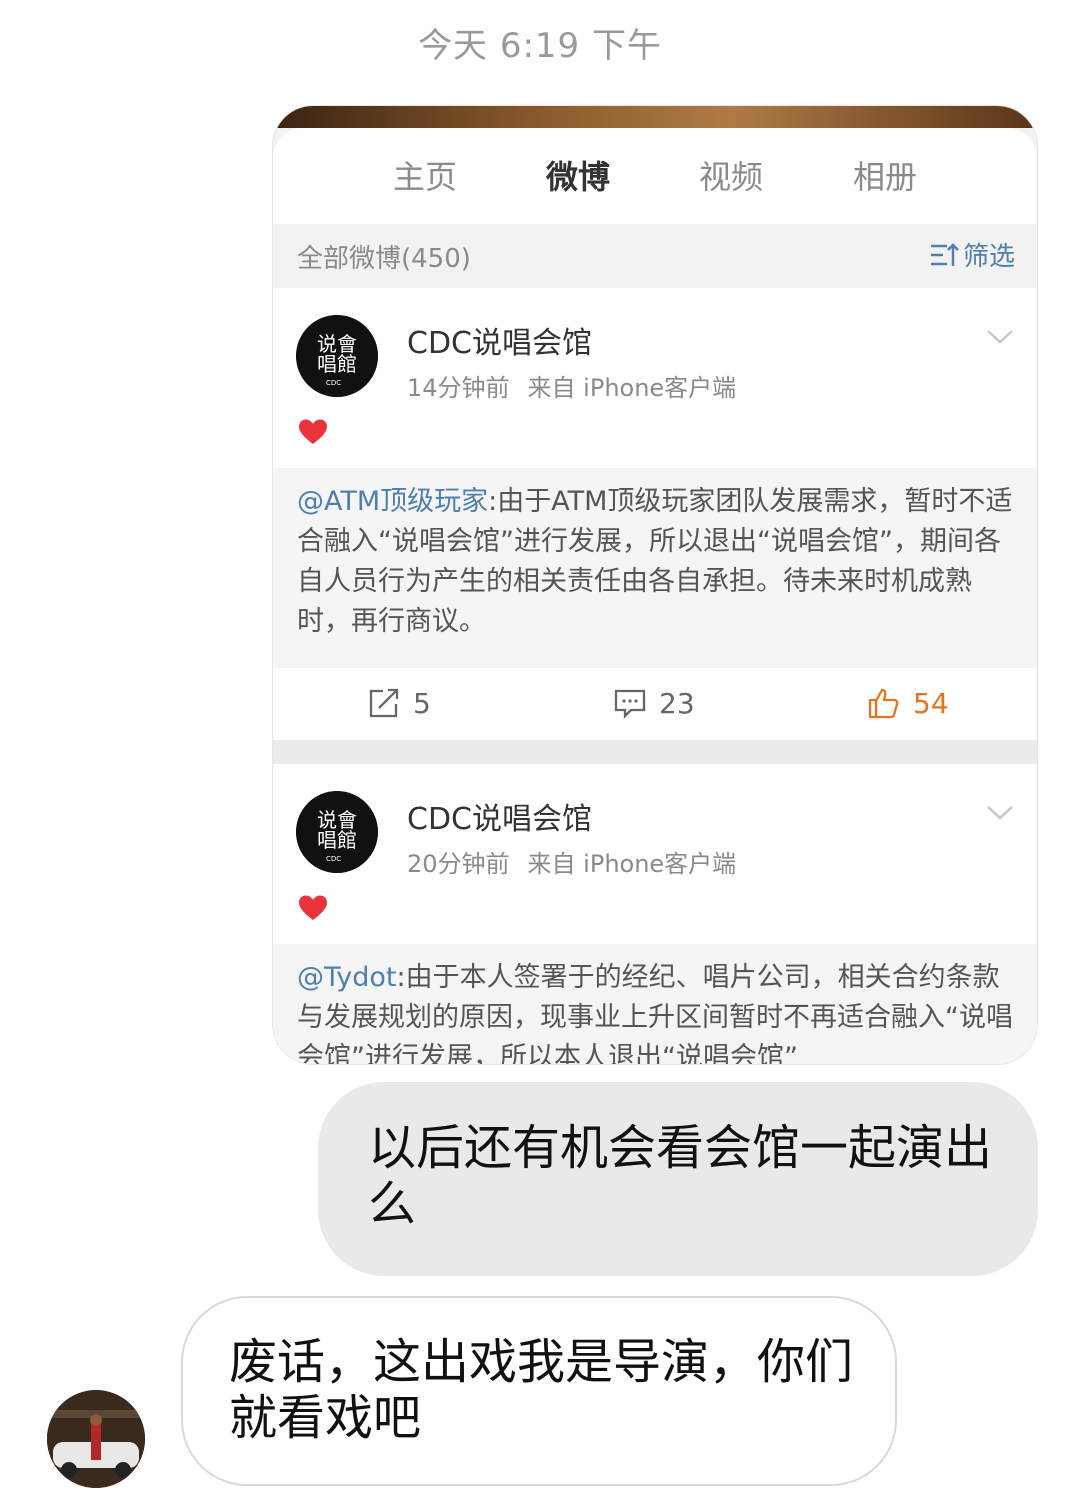  What do you see at coordinates (630, 704) in the screenshot?
I see `comment-icon` at bounding box center [630, 704].